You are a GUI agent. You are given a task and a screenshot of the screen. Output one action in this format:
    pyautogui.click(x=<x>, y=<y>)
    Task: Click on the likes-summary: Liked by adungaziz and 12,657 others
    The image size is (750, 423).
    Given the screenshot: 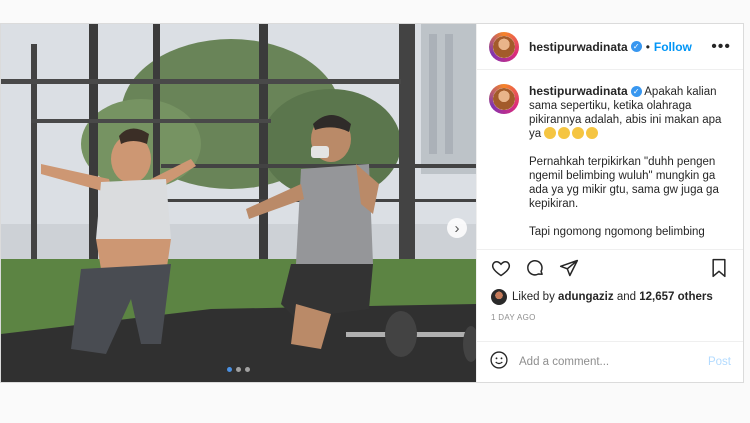 What is the action you would take?
    pyautogui.click(x=610, y=297)
    